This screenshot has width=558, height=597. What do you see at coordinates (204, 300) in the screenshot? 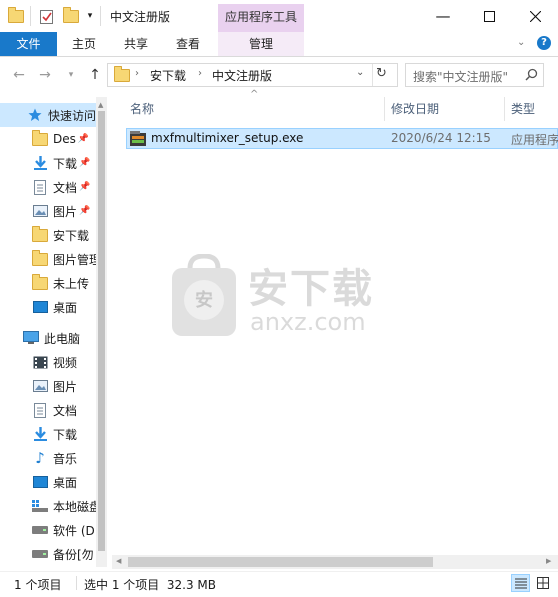
I see `watermark-shield-char: 安` at bounding box center [204, 300].